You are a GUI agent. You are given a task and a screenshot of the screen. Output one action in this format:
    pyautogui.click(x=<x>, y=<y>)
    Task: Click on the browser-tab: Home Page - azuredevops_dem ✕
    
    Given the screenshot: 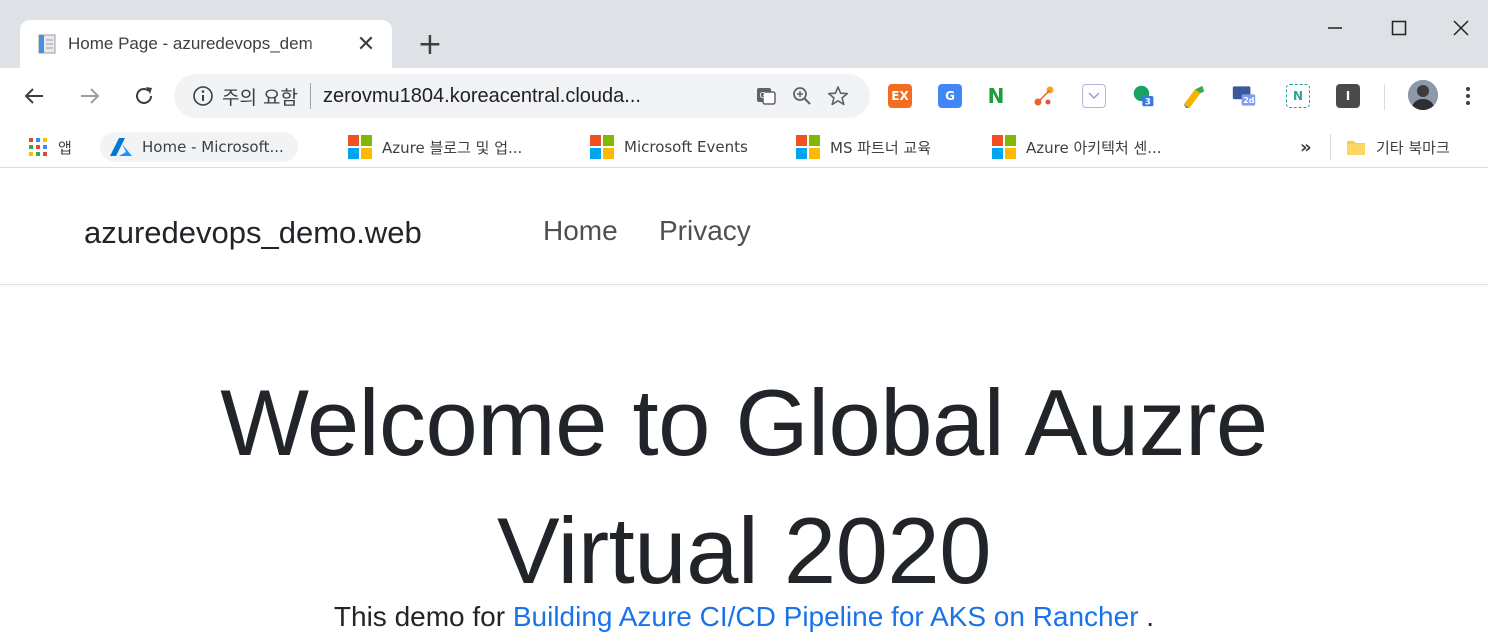 What is the action you would take?
    pyautogui.click(x=206, y=44)
    